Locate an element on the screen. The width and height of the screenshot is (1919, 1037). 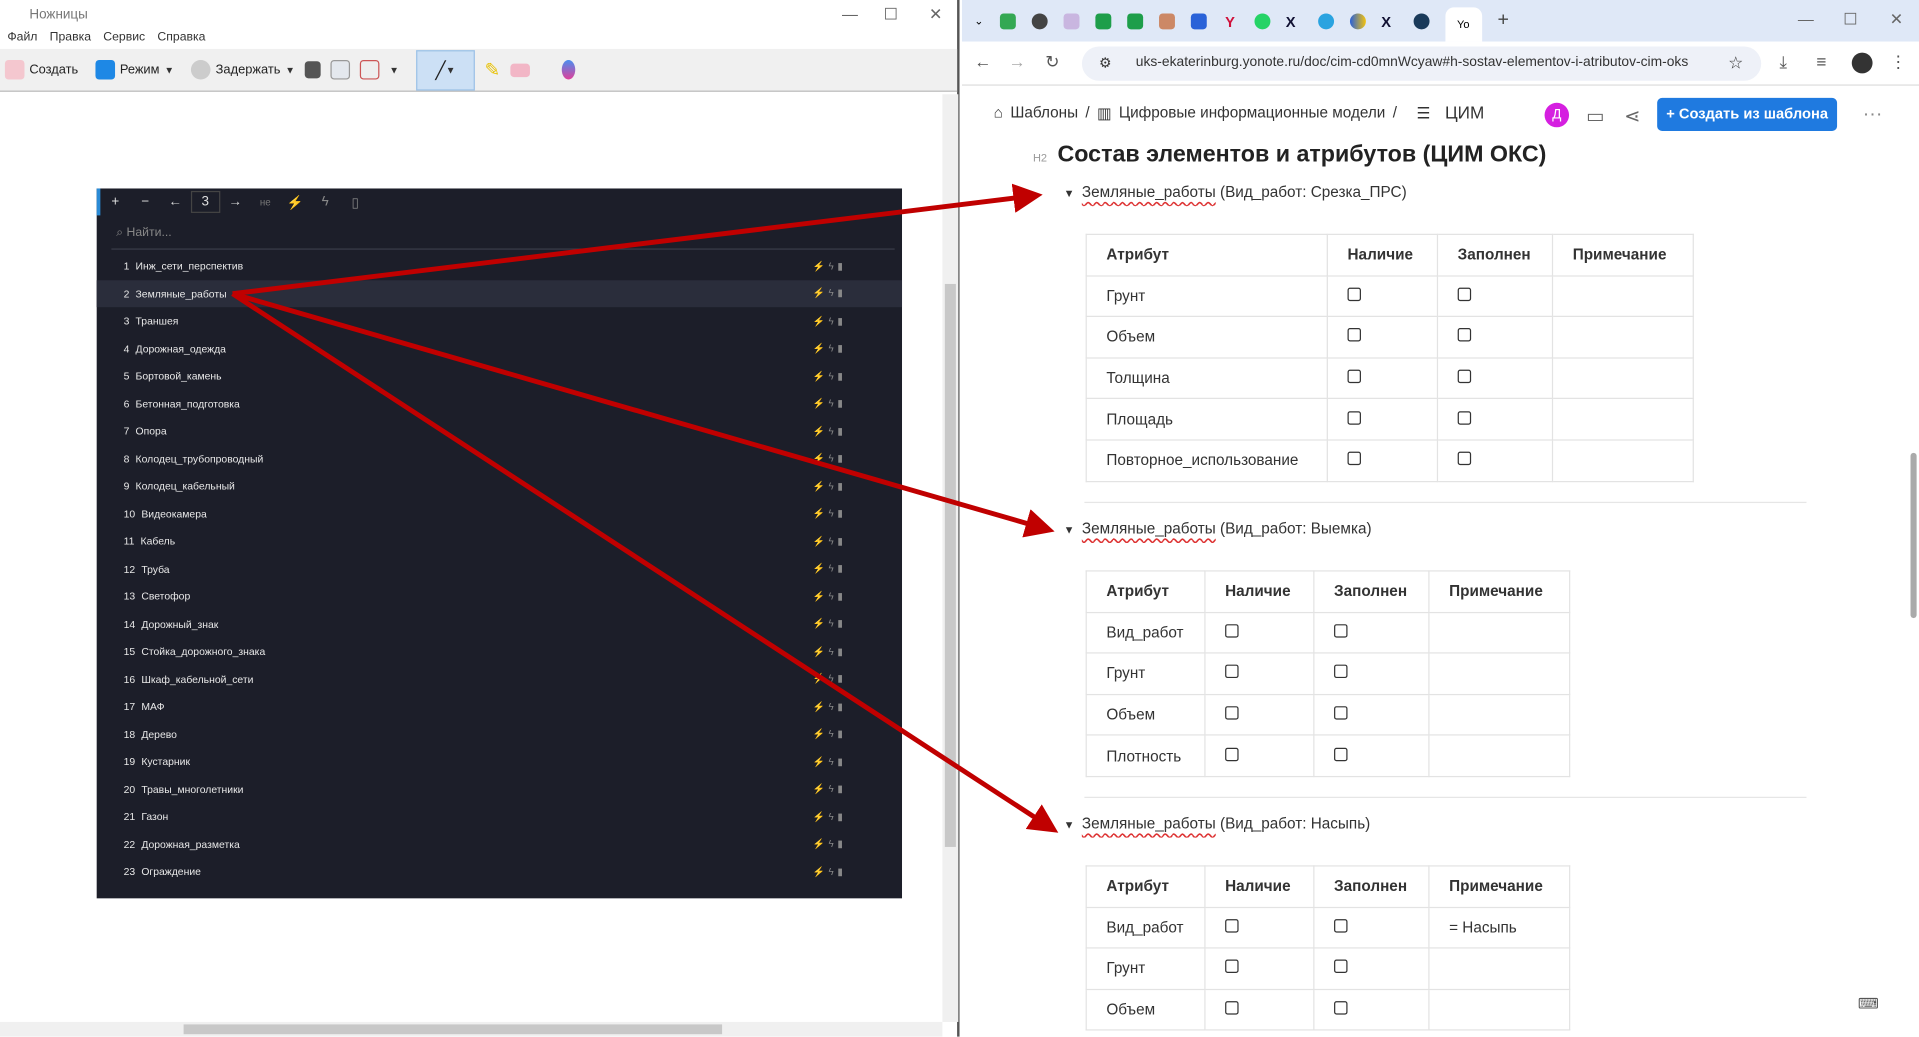
add-icon: + is located at coordinates (115, 202).